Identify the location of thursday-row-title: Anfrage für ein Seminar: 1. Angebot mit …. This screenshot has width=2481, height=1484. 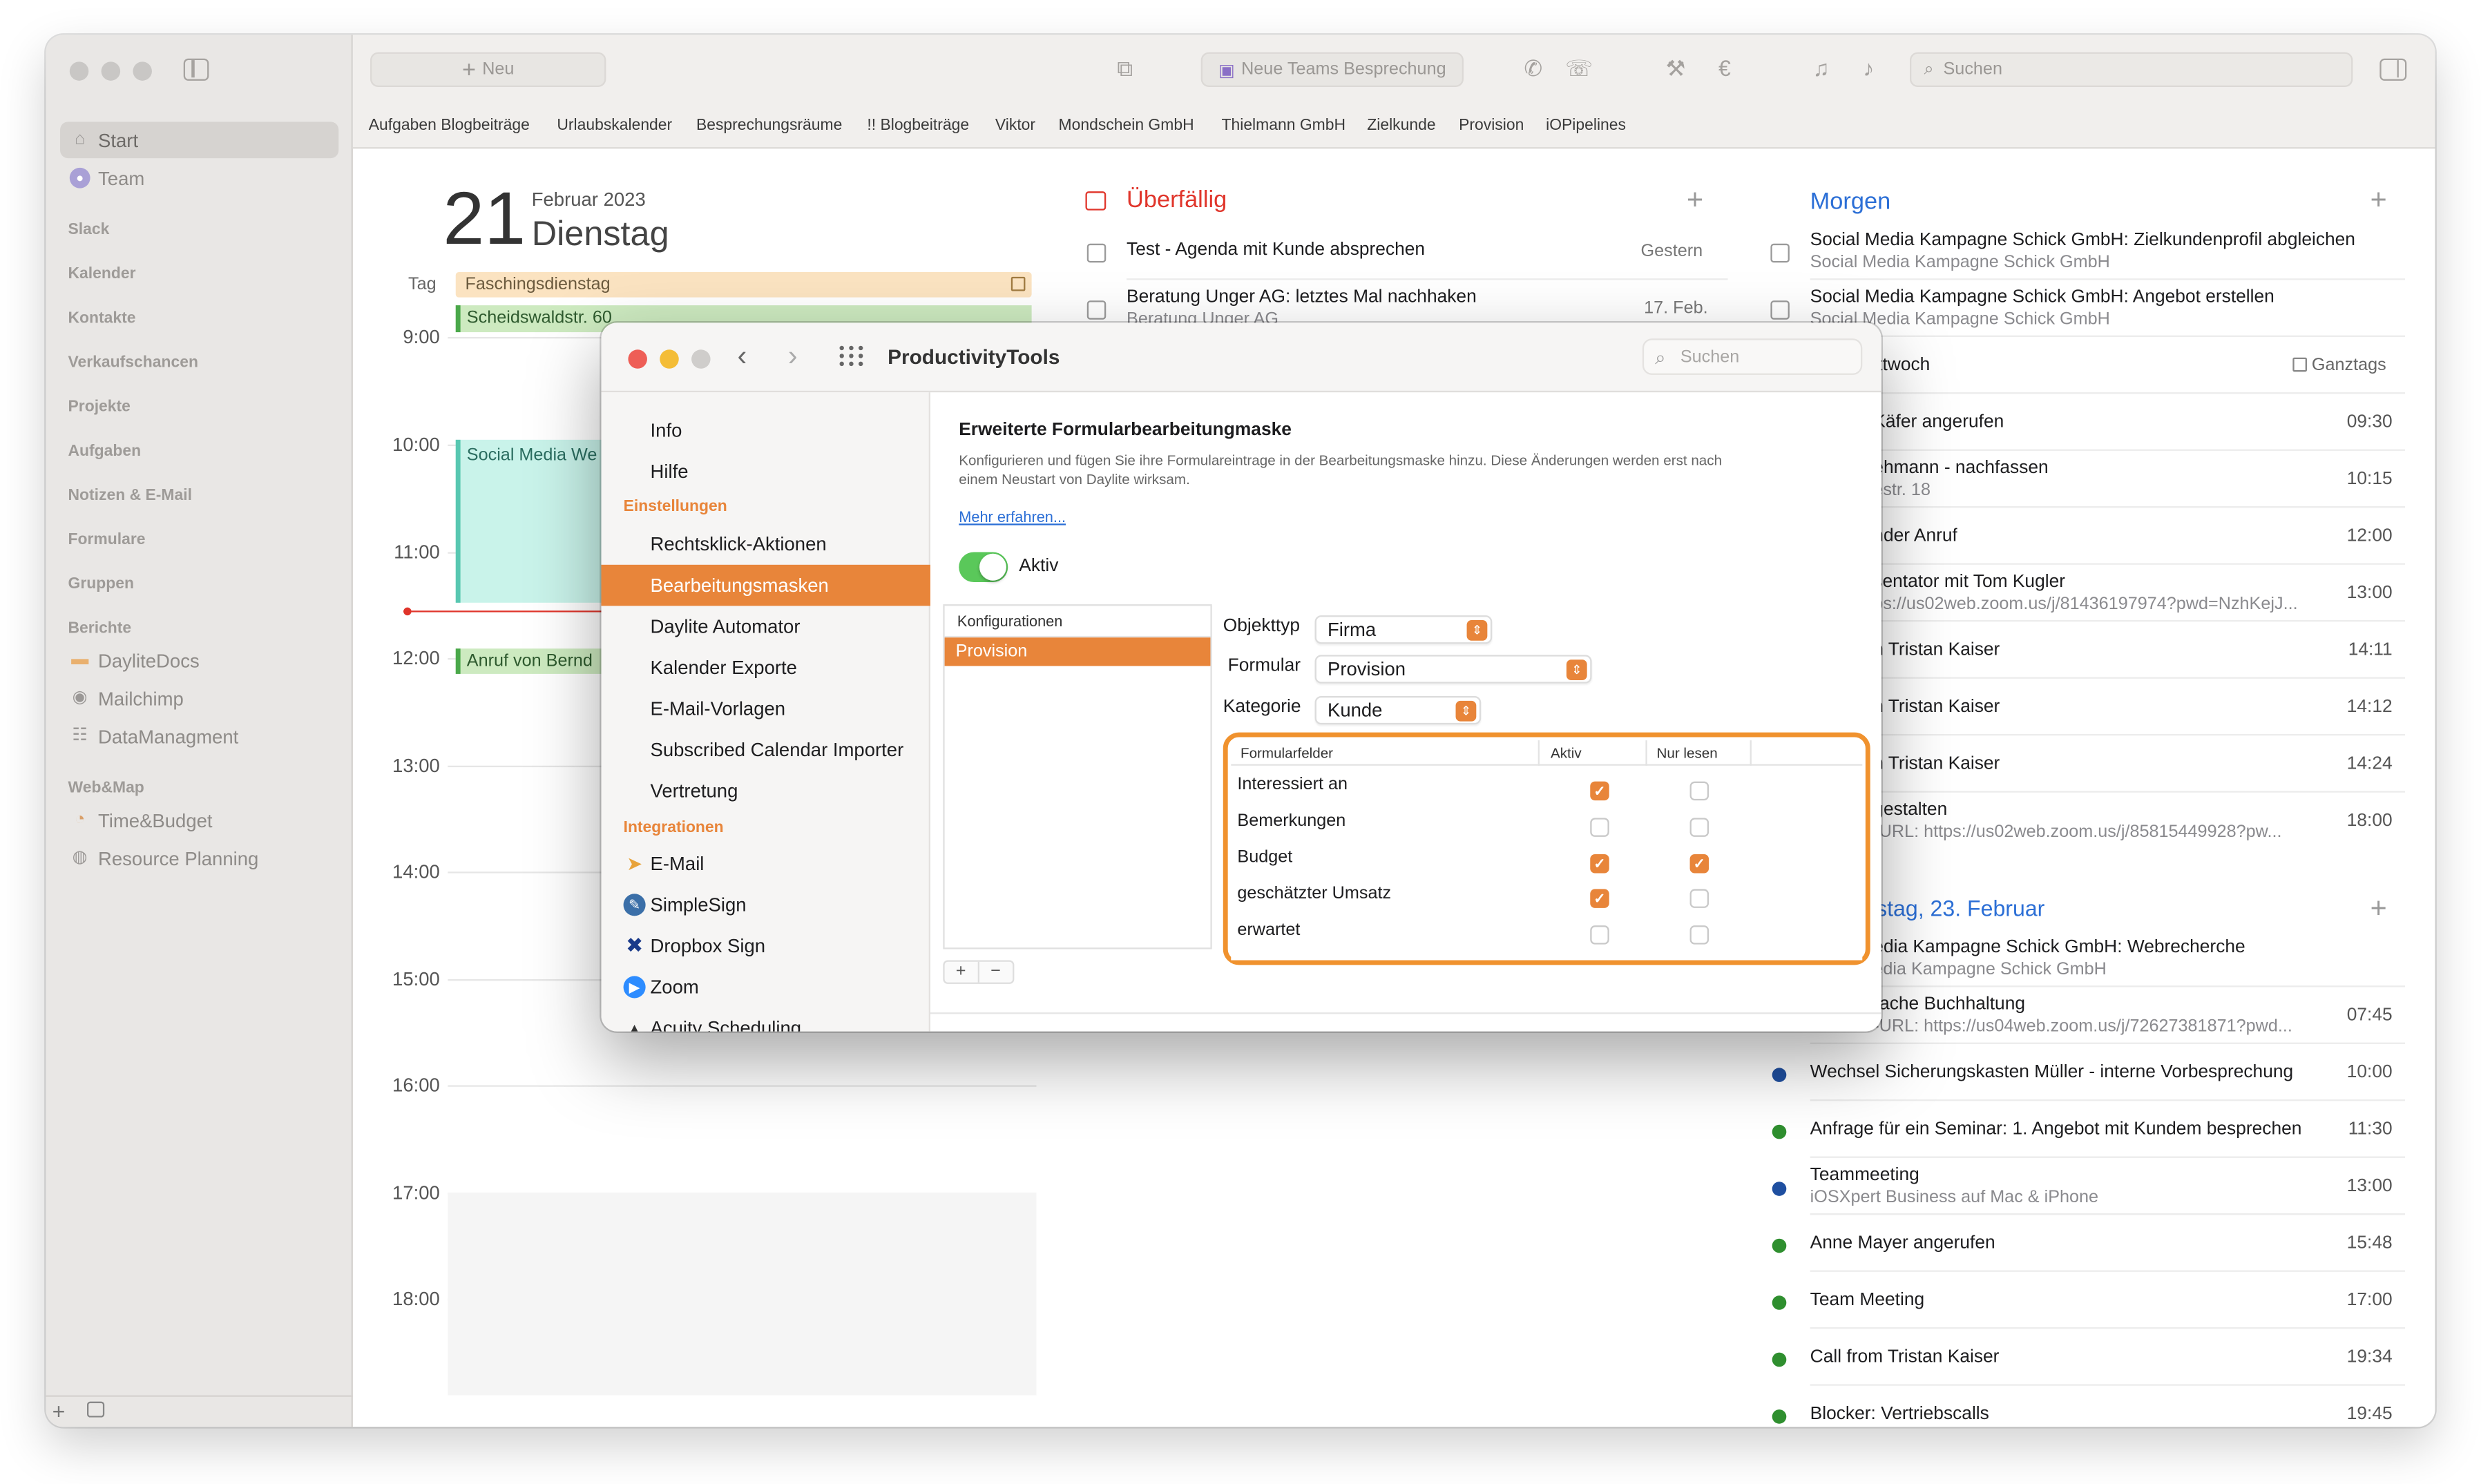
(2056, 1129).